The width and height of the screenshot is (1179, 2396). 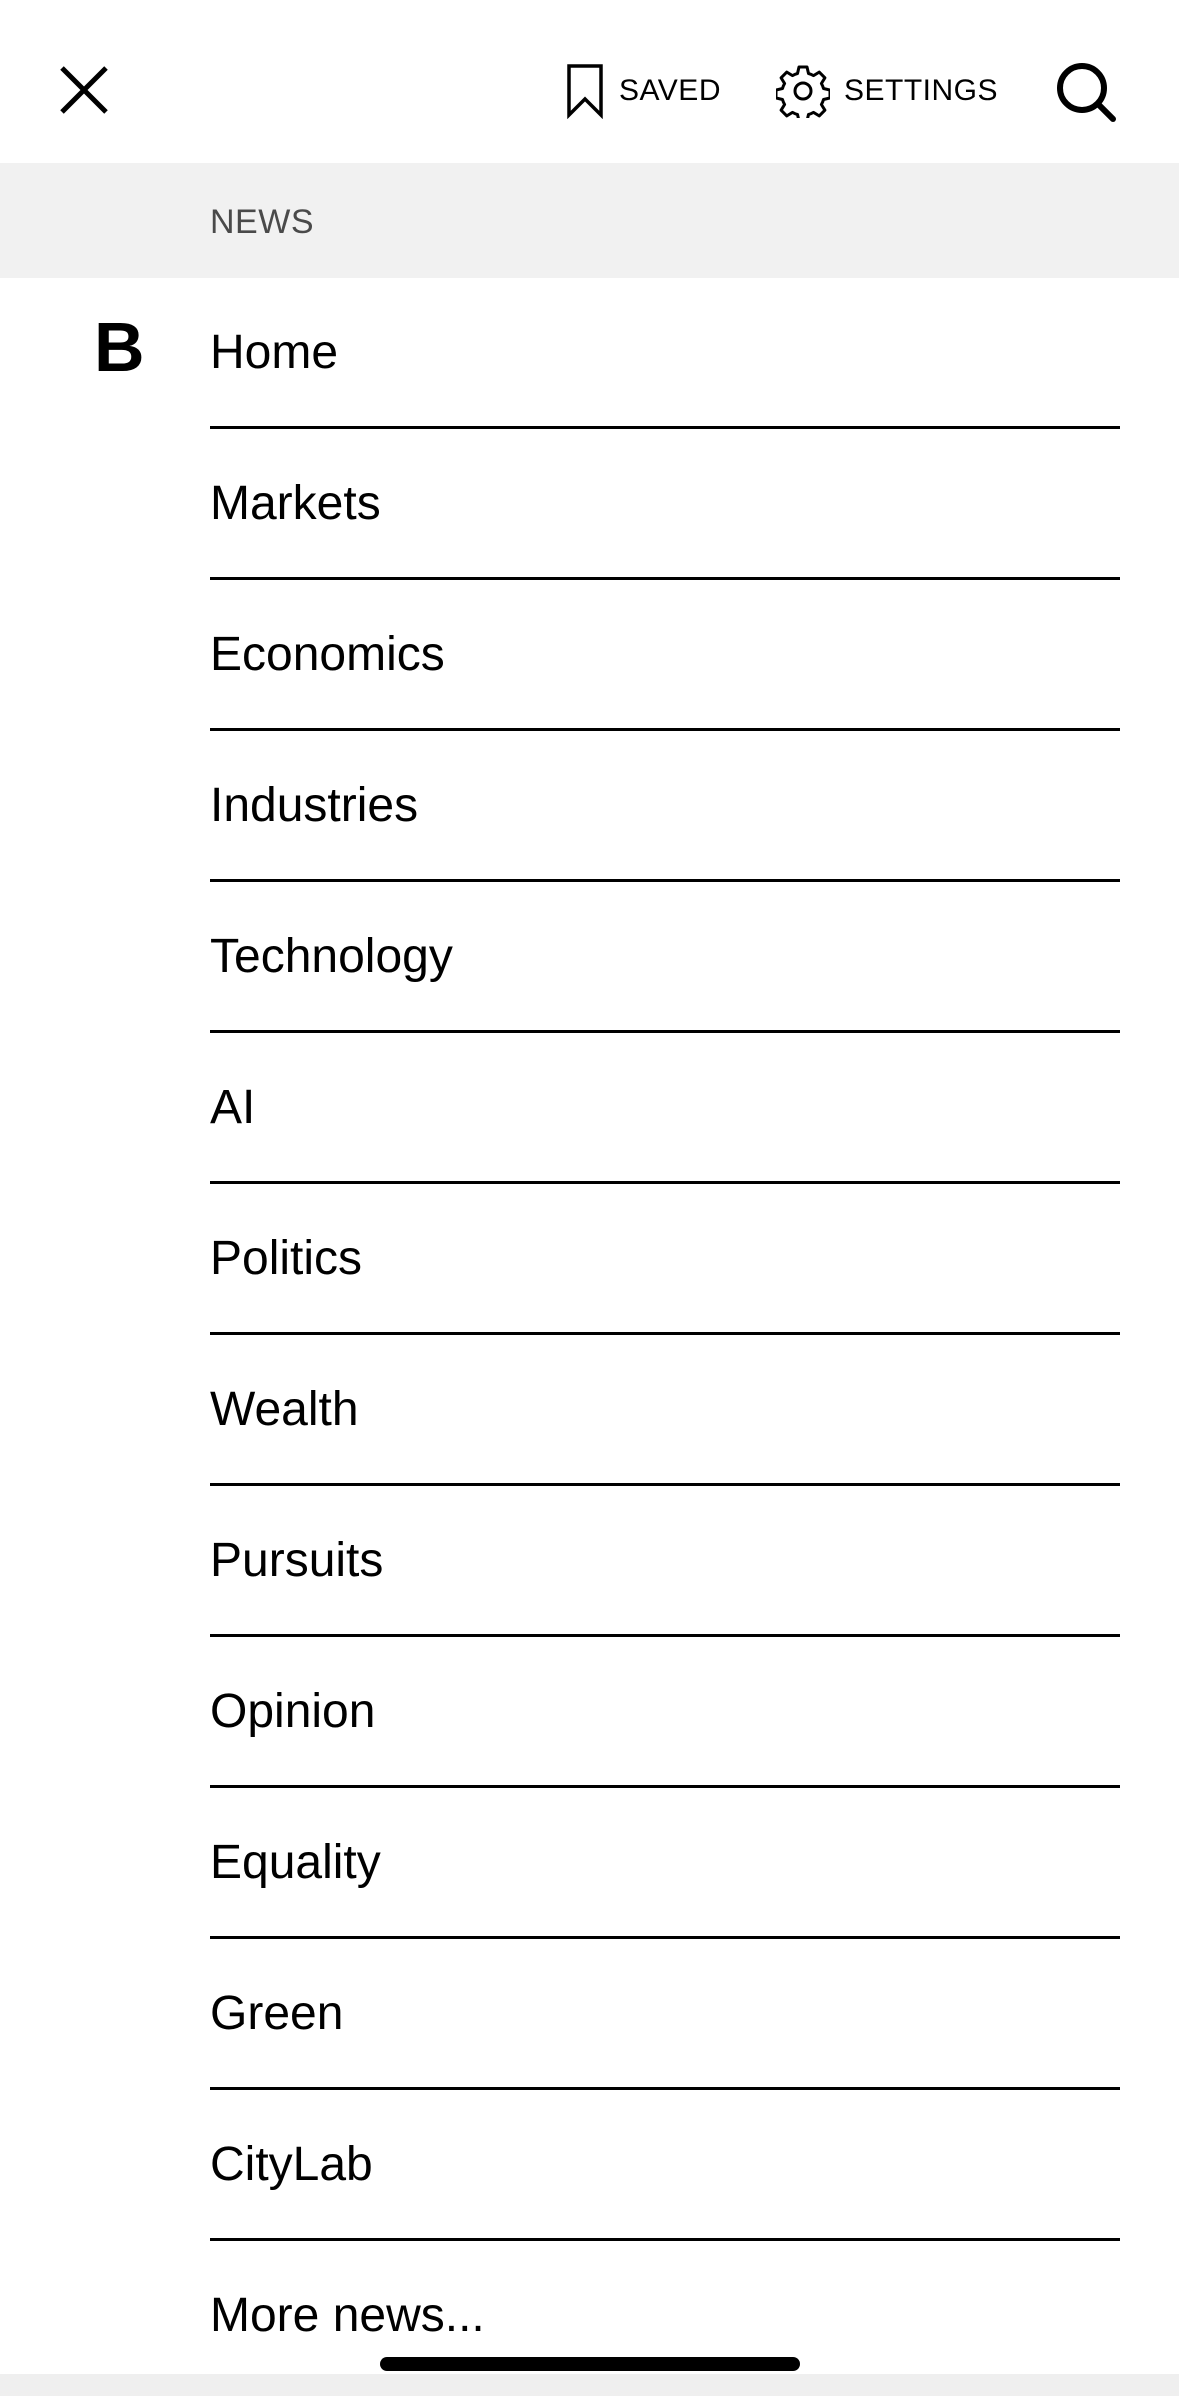 I want to click on close-button, so click(x=84, y=90).